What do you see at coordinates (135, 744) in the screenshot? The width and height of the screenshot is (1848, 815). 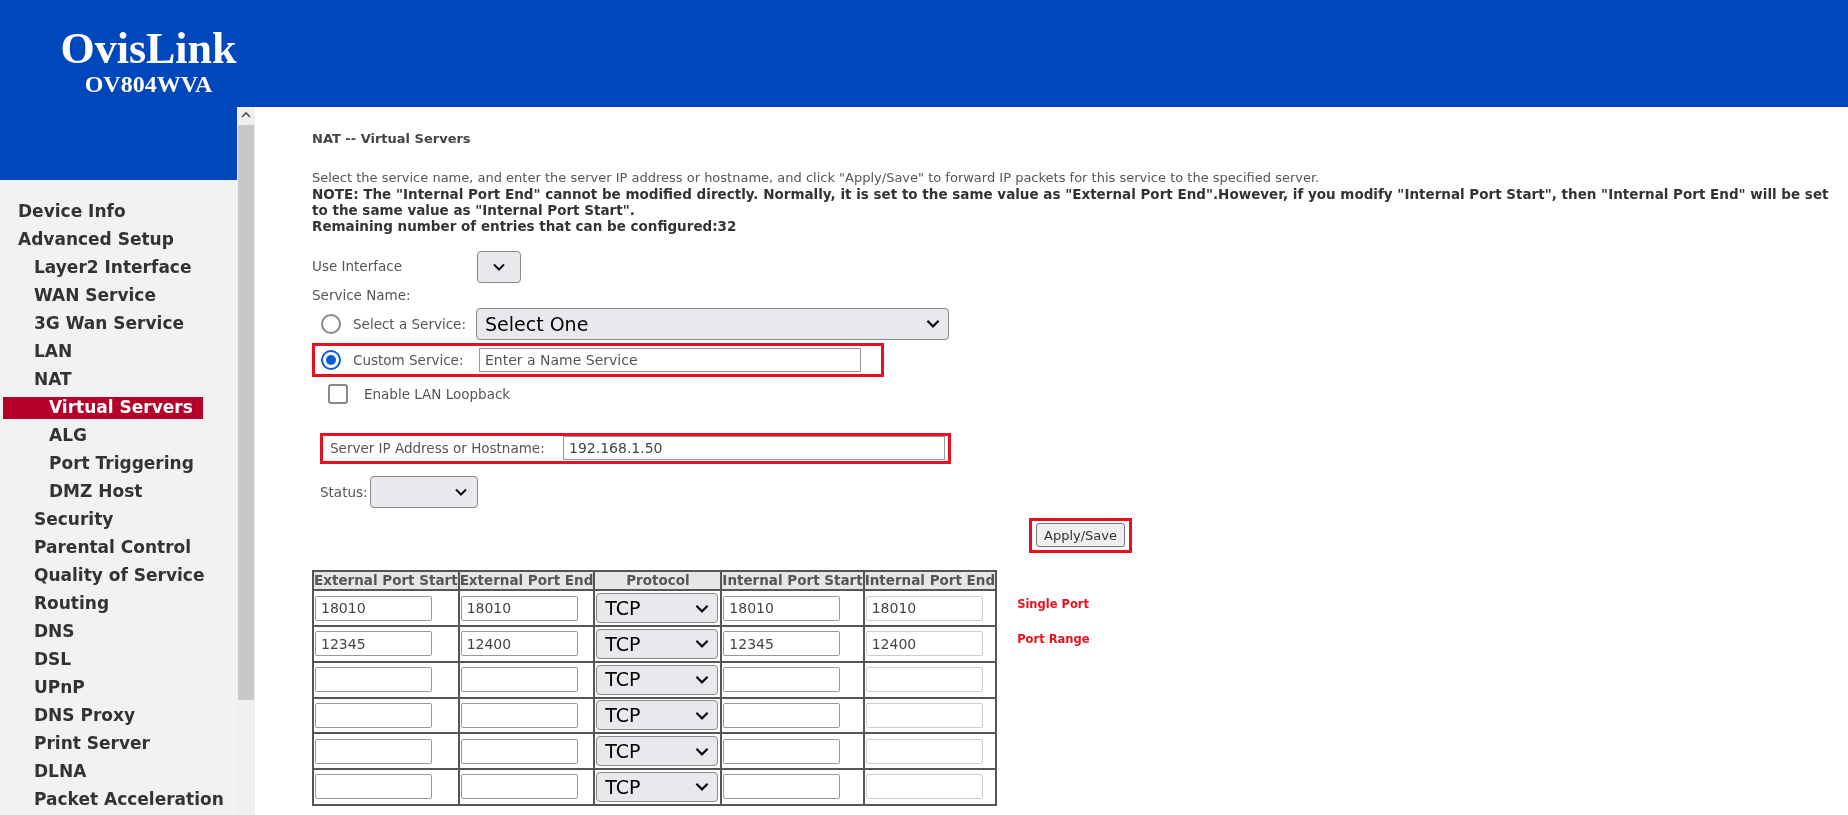 I see `sidebar-item: Print Server` at bounding box center [135, 744].